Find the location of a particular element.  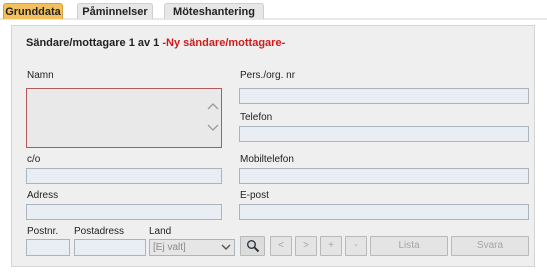

search-button is located at coordinates (252, 246).